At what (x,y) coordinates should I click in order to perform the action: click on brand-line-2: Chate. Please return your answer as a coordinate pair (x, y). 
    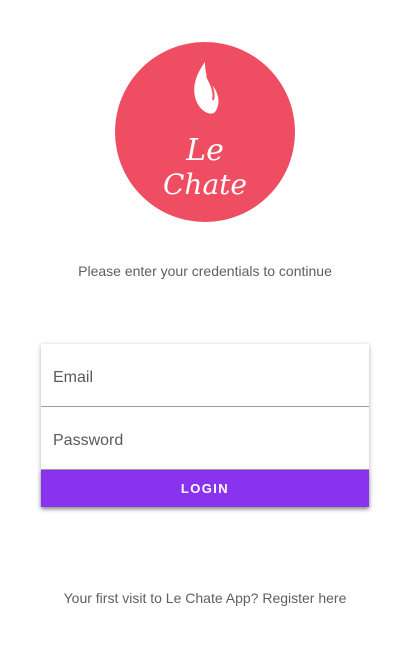
    Looking at the image, I should click on (205, 184).